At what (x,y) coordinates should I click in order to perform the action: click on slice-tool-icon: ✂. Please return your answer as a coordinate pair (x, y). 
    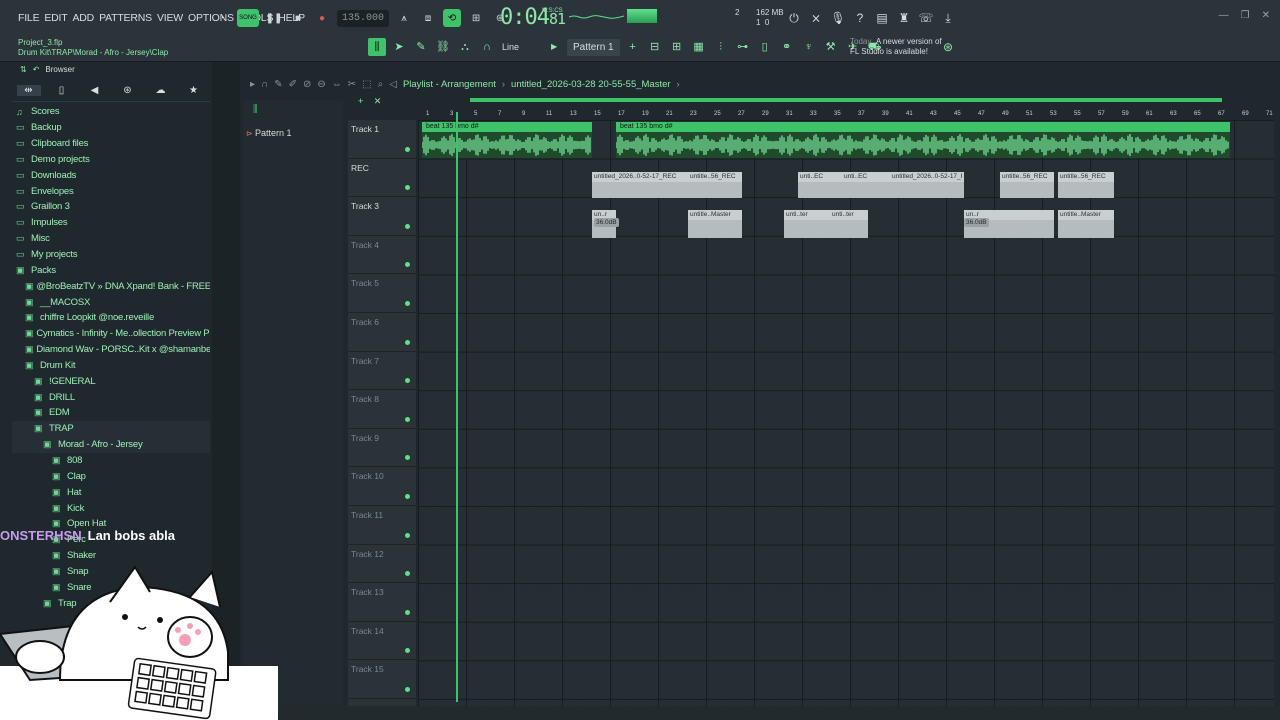
    Looking at the image, I should click on (352, 84).